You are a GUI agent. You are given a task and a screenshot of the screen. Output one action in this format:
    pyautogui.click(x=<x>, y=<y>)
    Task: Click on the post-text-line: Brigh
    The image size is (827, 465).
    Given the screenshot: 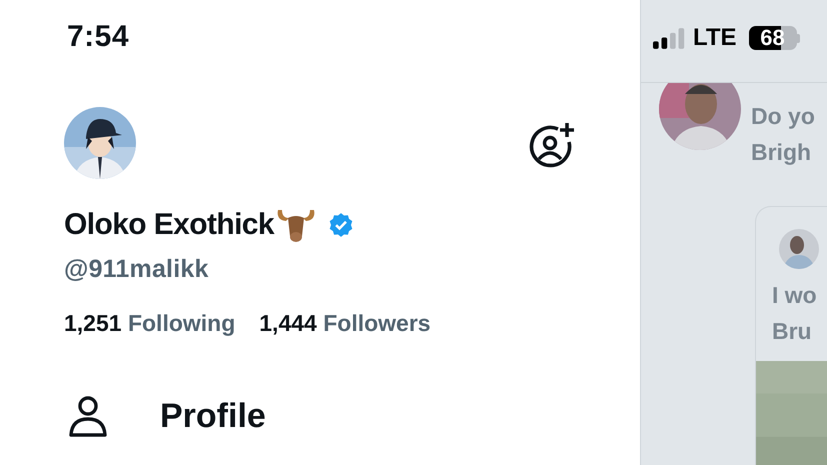 What is the action you would take?
    pyautogui.click(x=781, y=152)
    